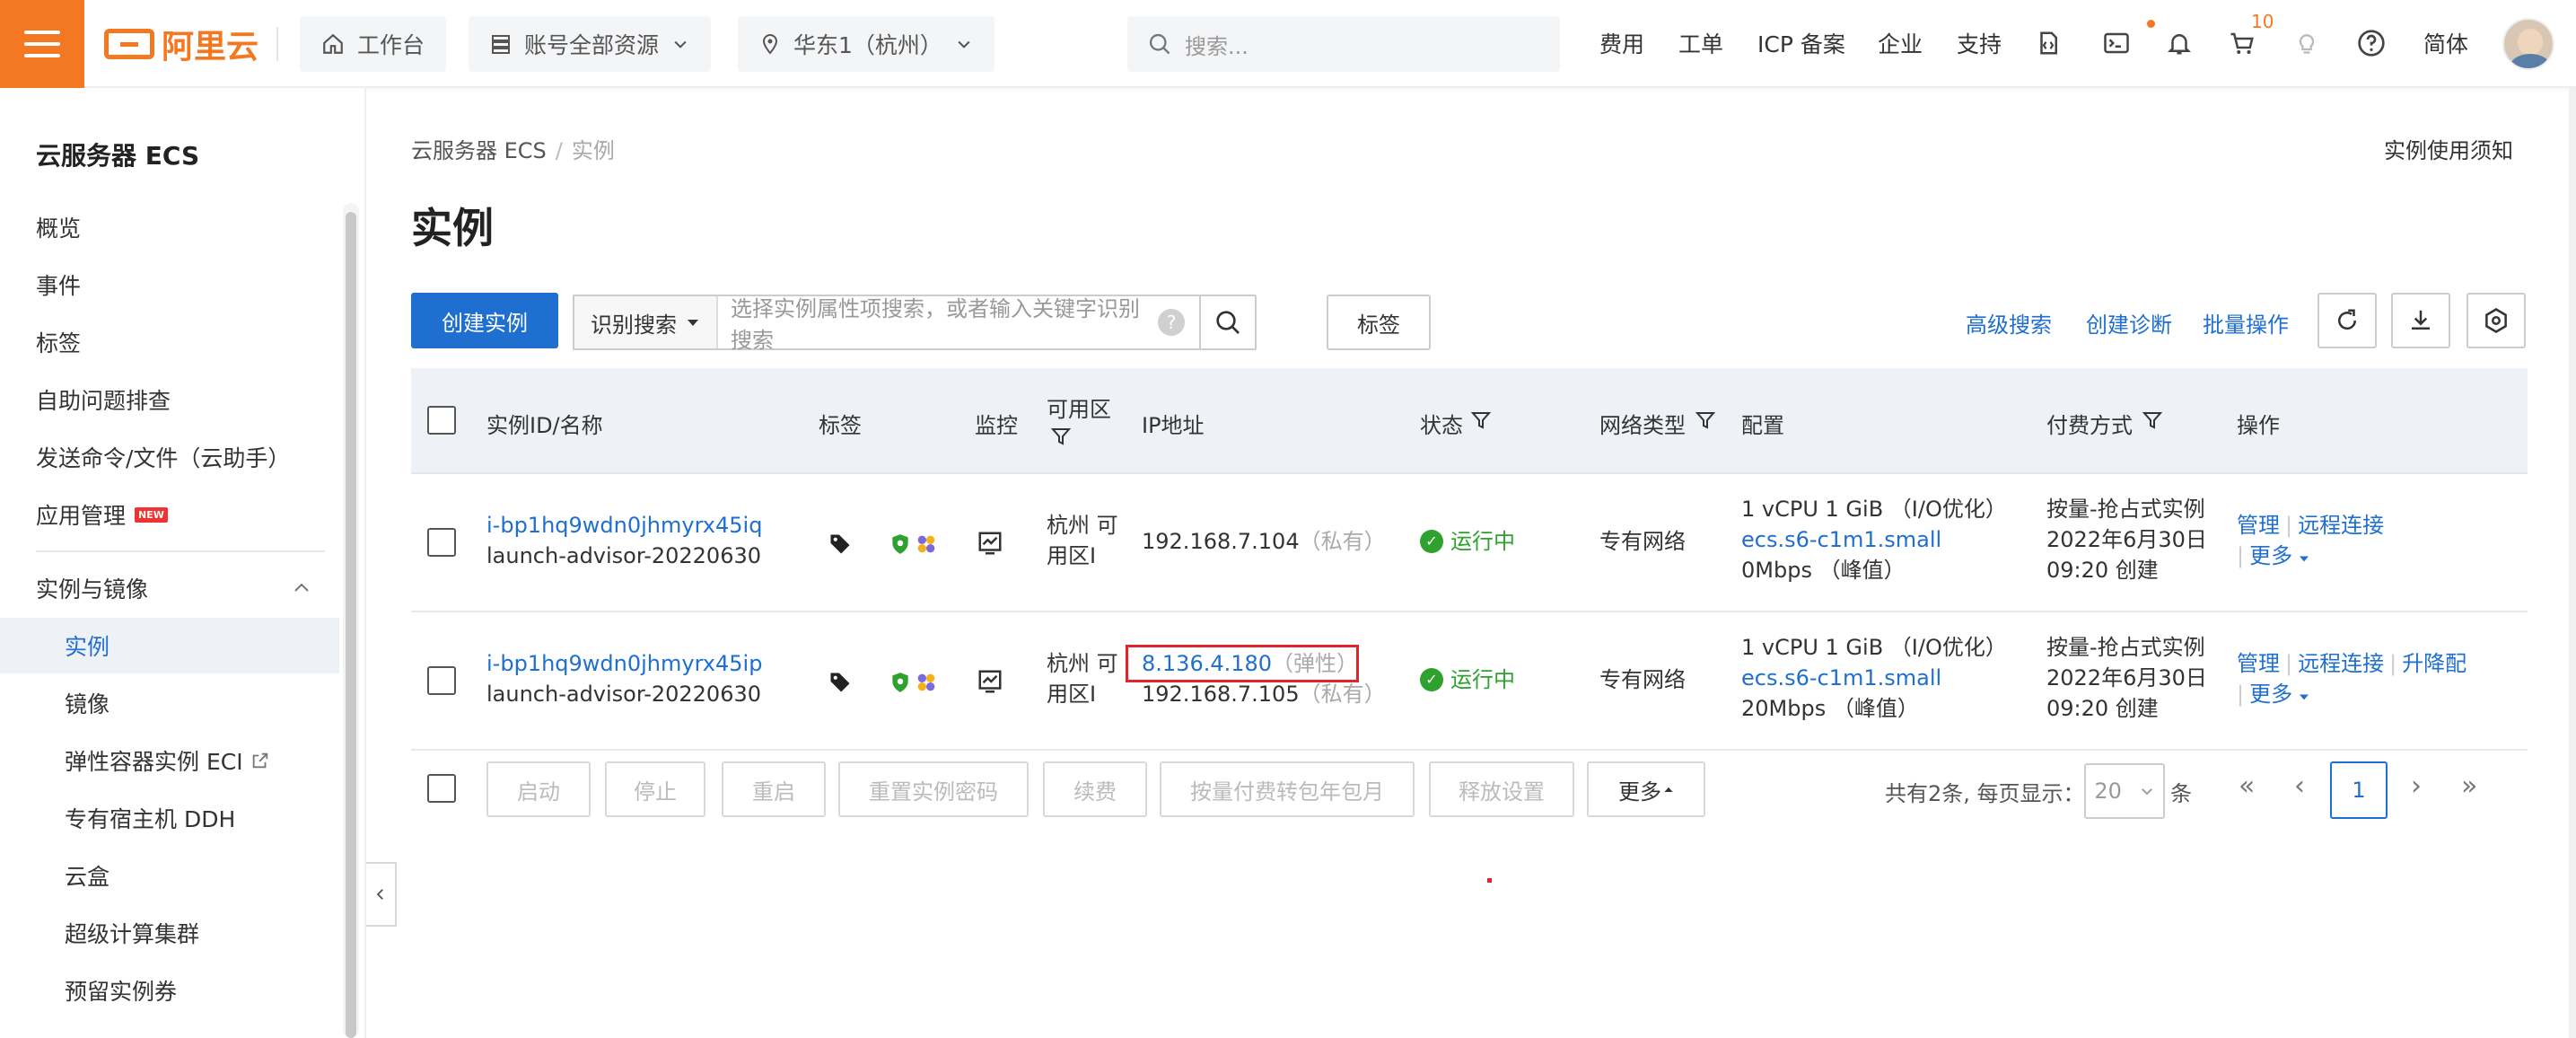 The width and height of the screenshot is (2576, 1038). What do you see at coordinates (646, 322) in the screenshot?
I see `filter-type-select: 识别搜索` at bounding box center [646, 322].